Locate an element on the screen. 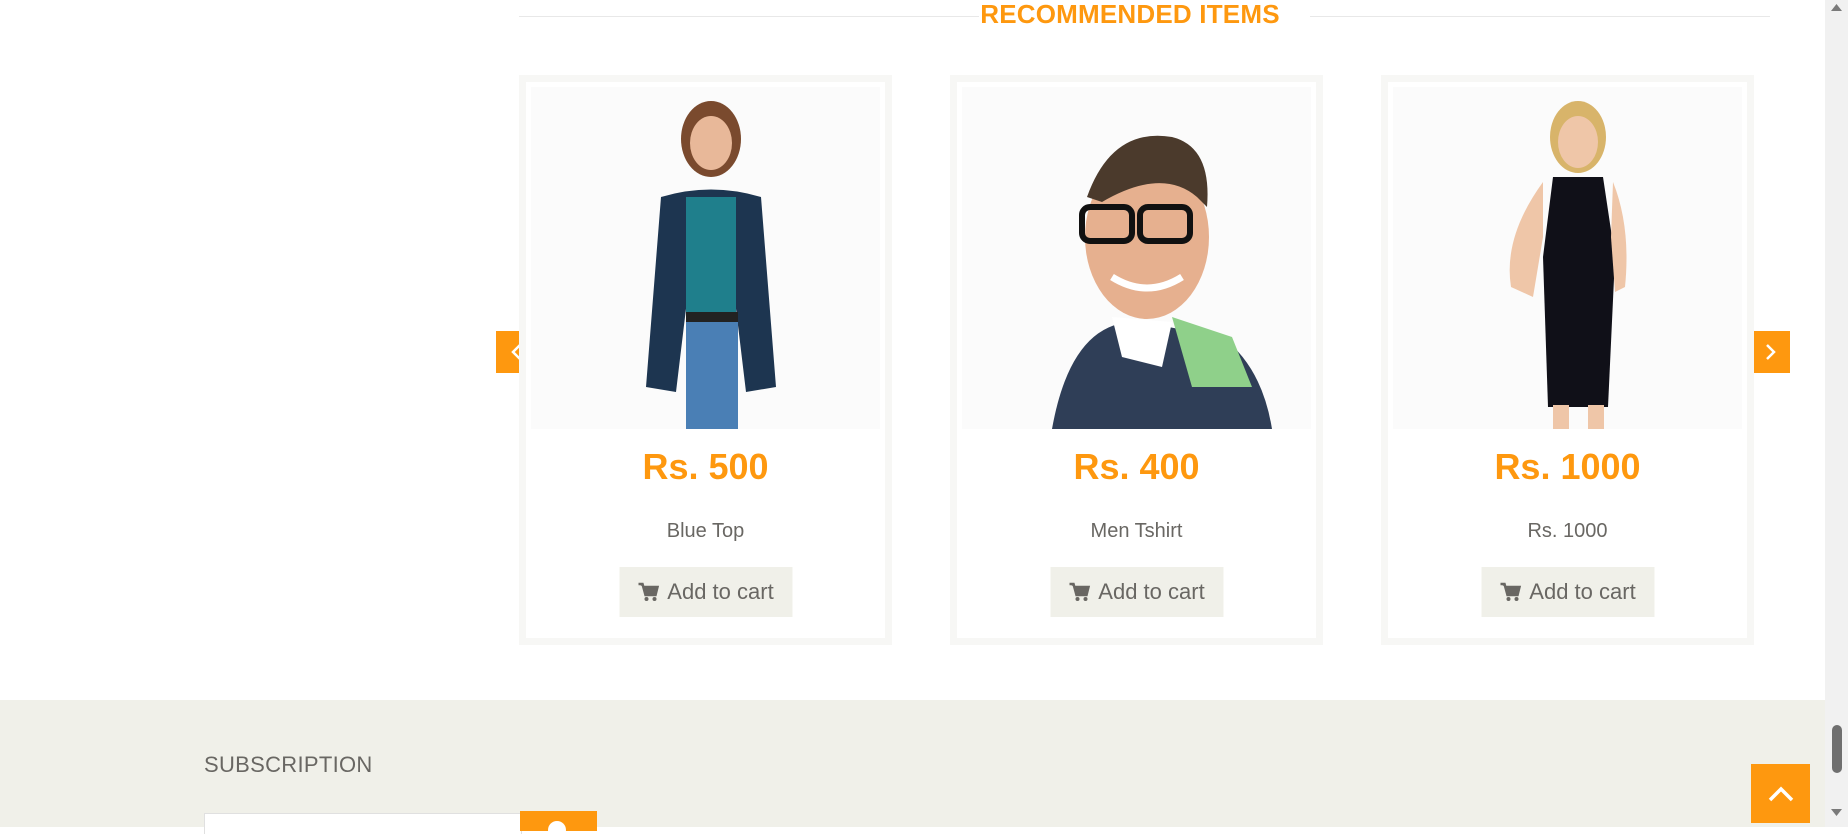 The width and height of the screenshot is (1848, 839). recommended-divider-right is located at coordinates (1540, 16).